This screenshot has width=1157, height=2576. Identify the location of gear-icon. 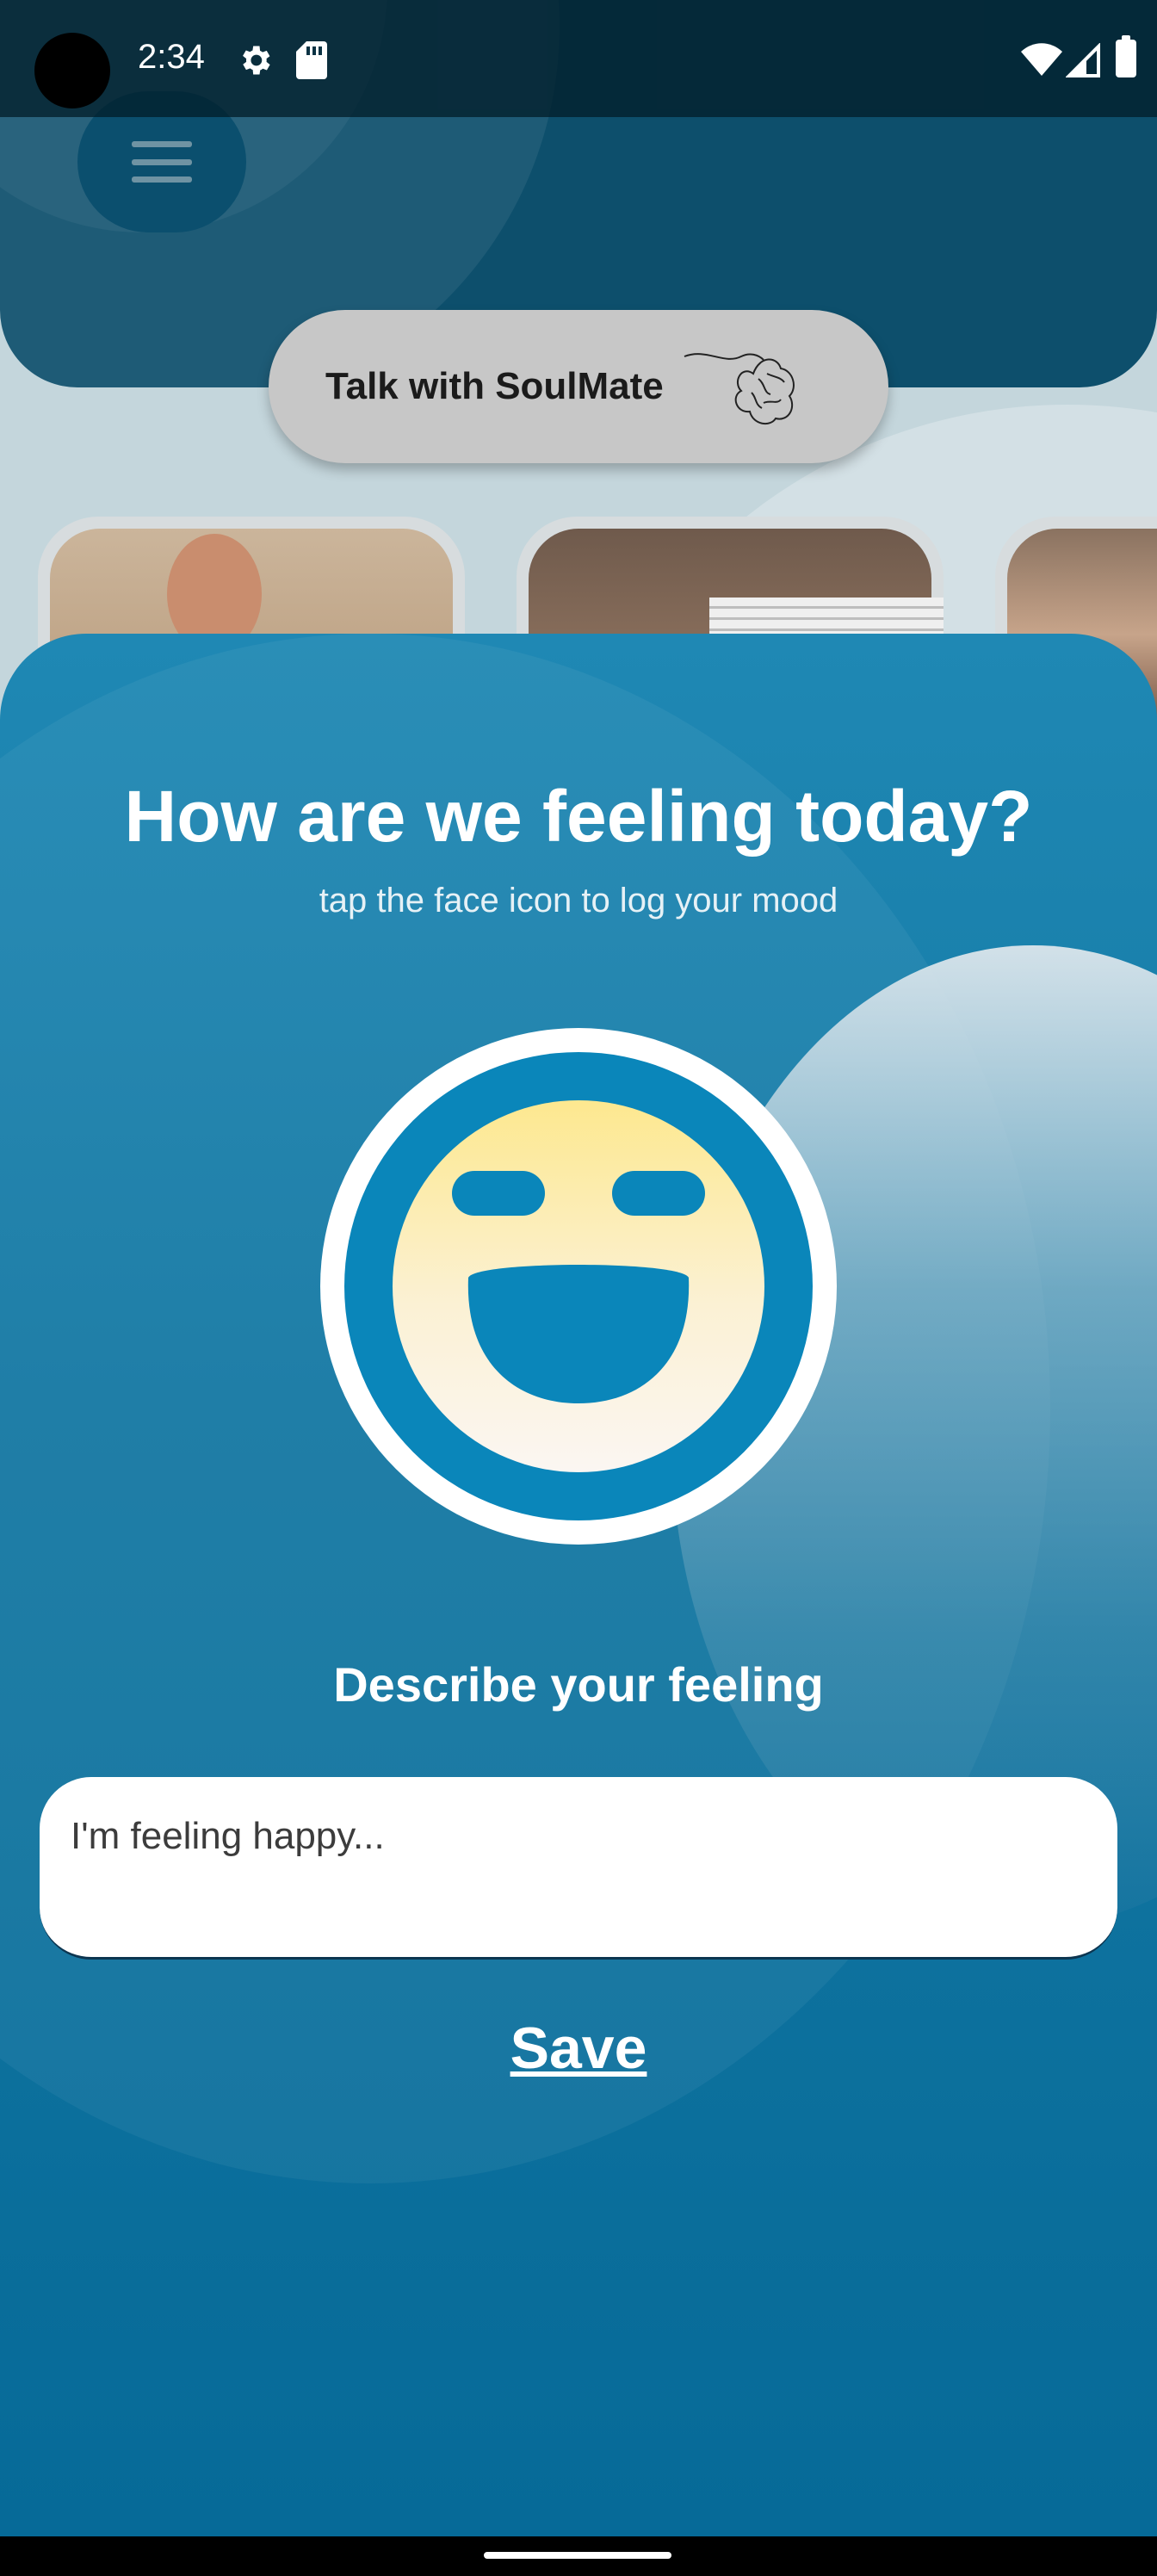
(257, 61).